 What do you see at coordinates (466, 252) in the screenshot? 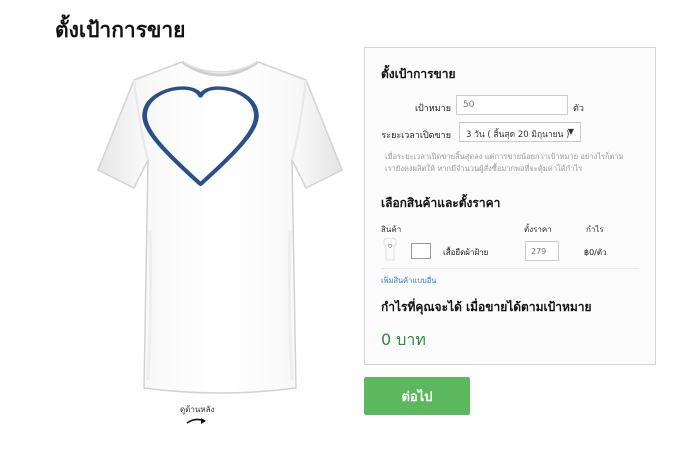
I see `product-name: เสื้อยืดผ้าฝ้าย` at bounding box center [466, 252].